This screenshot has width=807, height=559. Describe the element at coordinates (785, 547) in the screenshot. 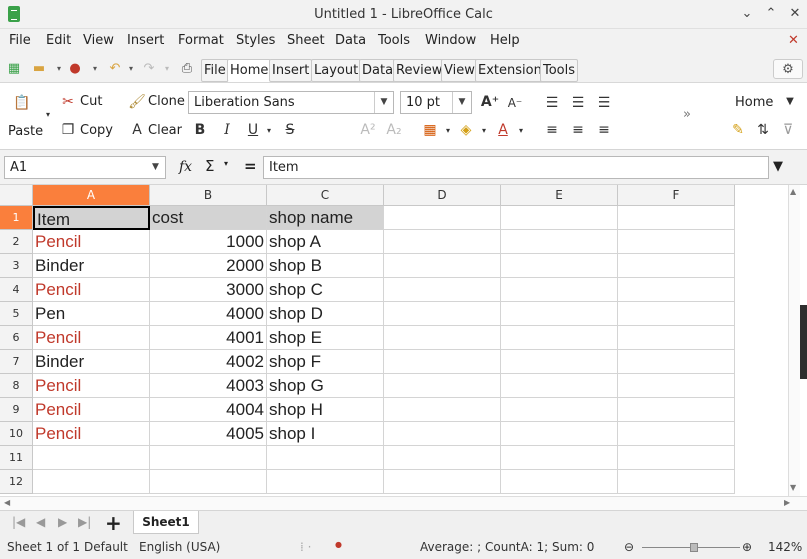

I see `zoom-level: 142%` at that location.